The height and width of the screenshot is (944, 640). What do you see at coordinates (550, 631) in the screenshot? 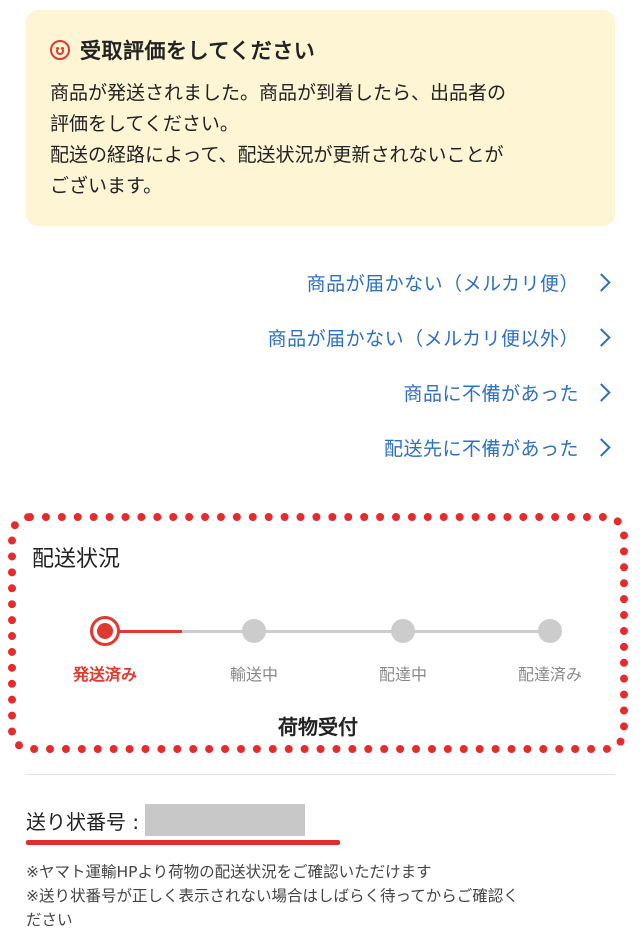
I see `step-dot-delivered` at bounding box center [550, 631].